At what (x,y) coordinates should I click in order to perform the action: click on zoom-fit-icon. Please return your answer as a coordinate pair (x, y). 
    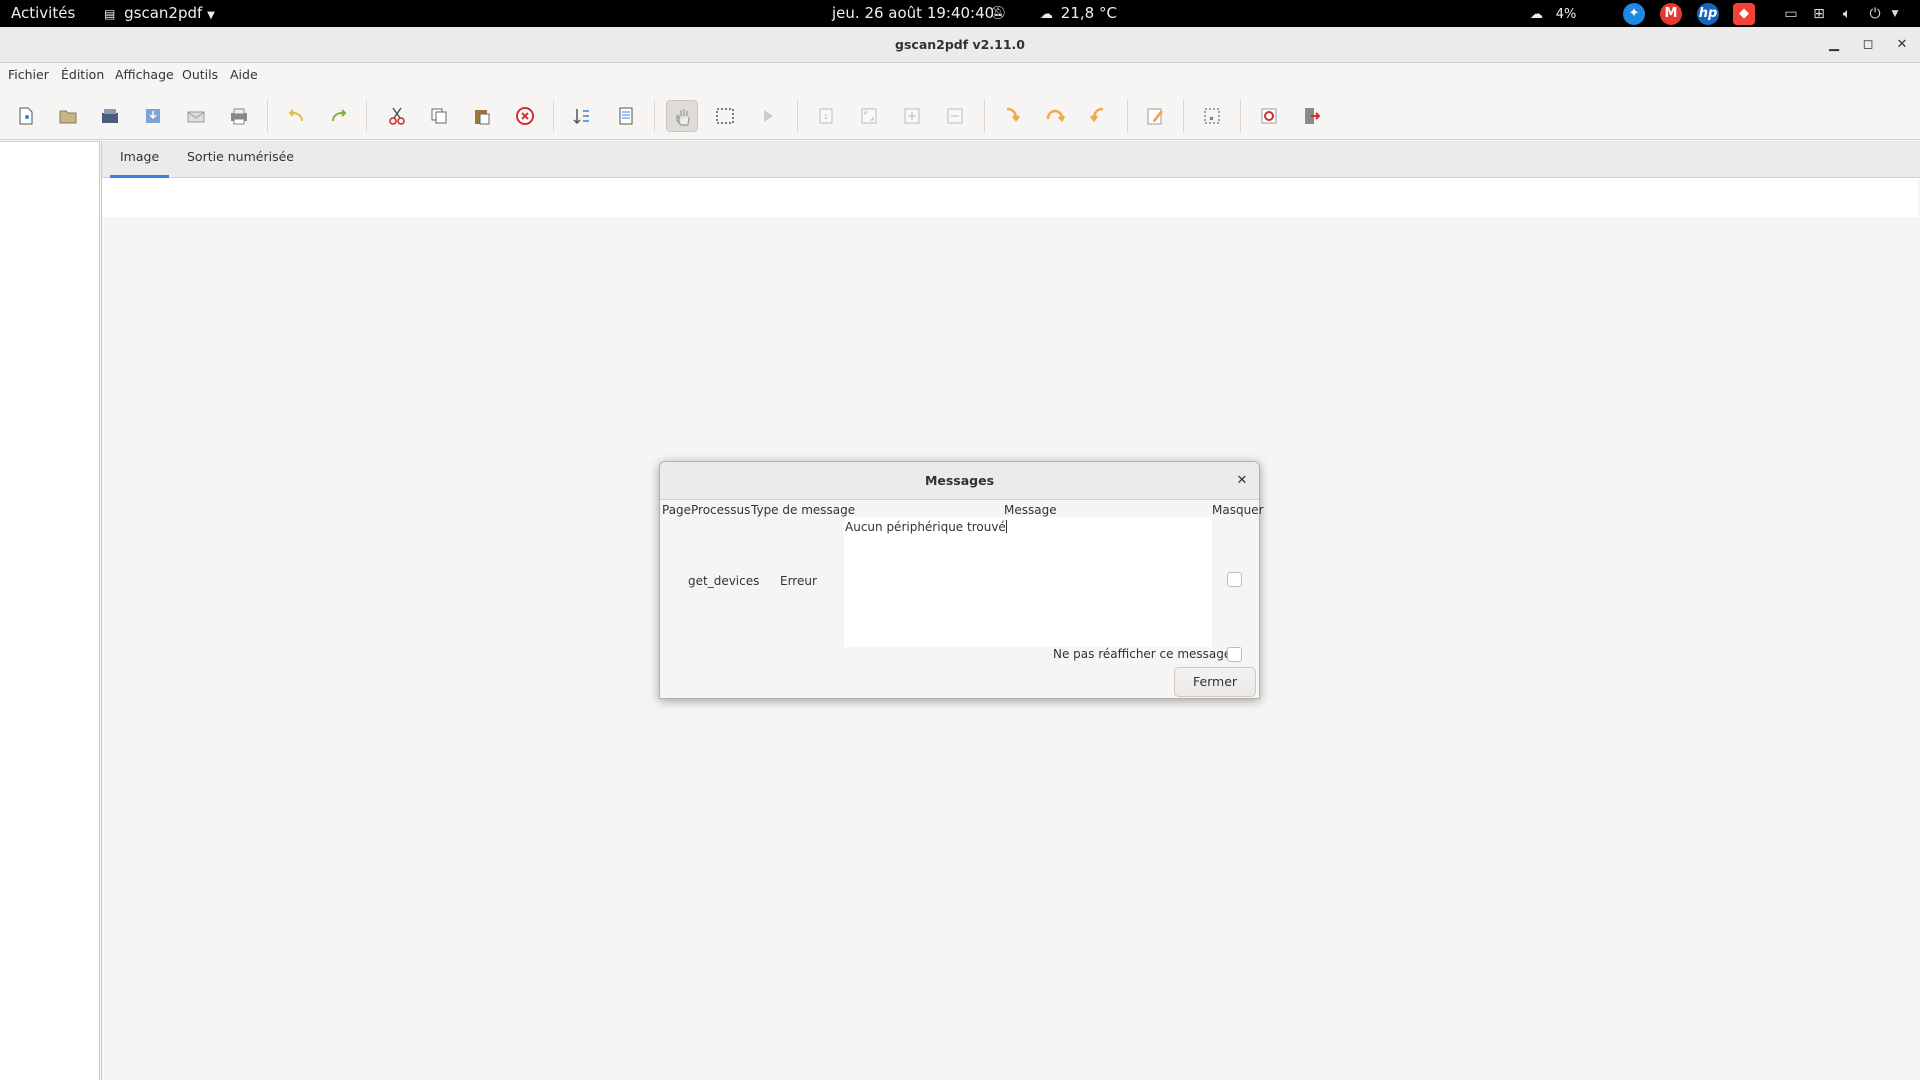
    Looking at the image, I should click on (869, 116).